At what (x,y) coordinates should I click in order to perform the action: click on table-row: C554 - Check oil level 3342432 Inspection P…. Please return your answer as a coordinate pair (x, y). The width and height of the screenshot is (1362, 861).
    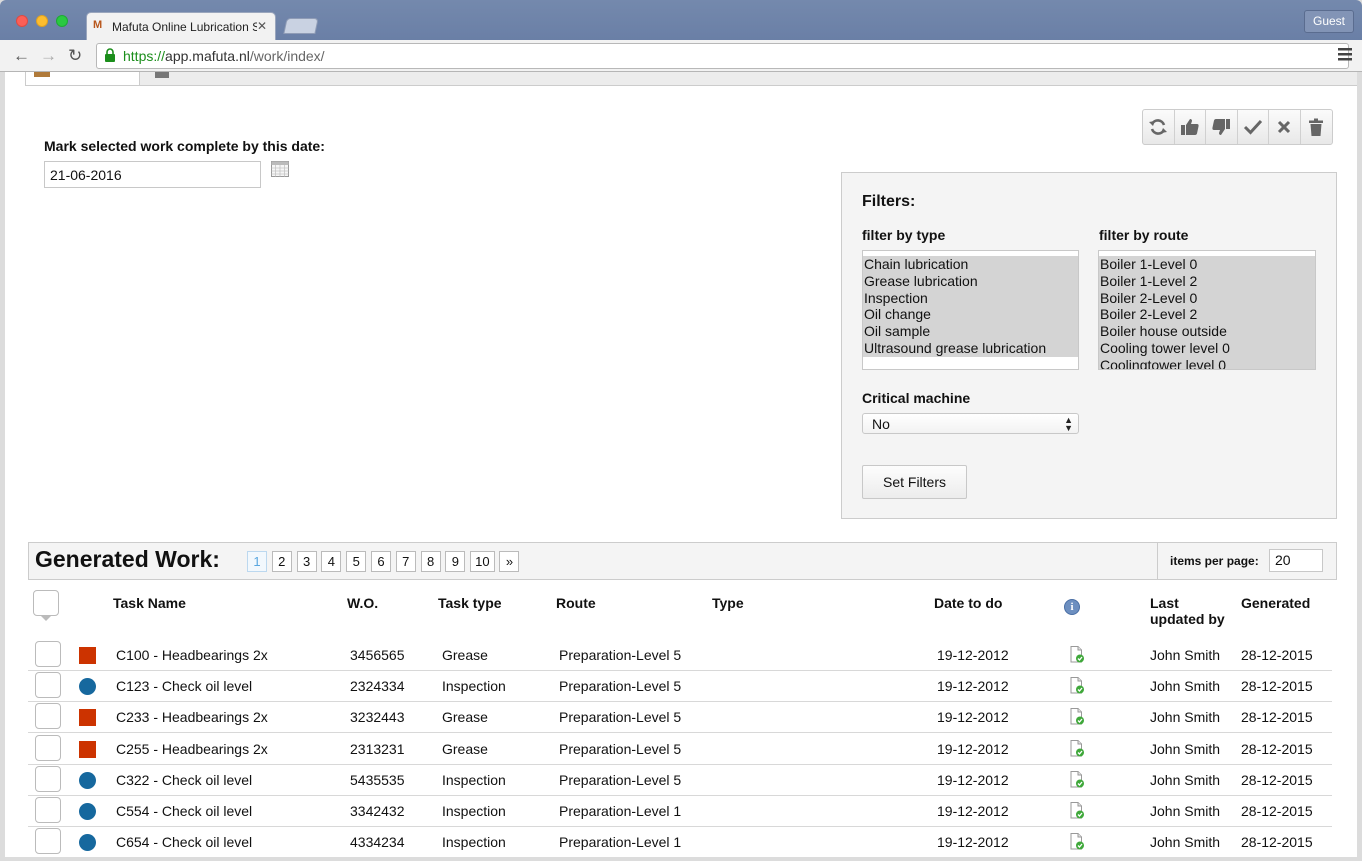
    Looking at the image, I should click on (680, 811).